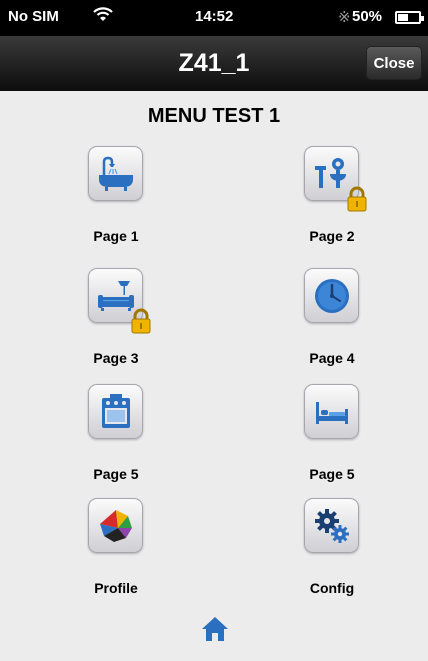 Image resolution: width=428 pixels, height=661 pixels. Describe the element at coordinates (332, 236) in the screenshot. I see `page-2-label: Page 2` at that location.